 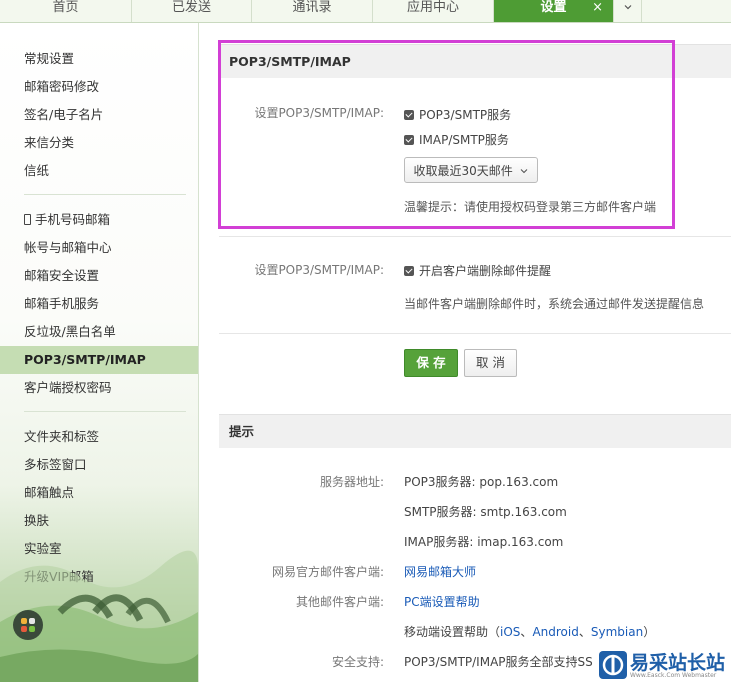 What do you see at coordinates (99, 616) in the screenshot?
I see `landscape-illustration` at bounding box center [99, 616].